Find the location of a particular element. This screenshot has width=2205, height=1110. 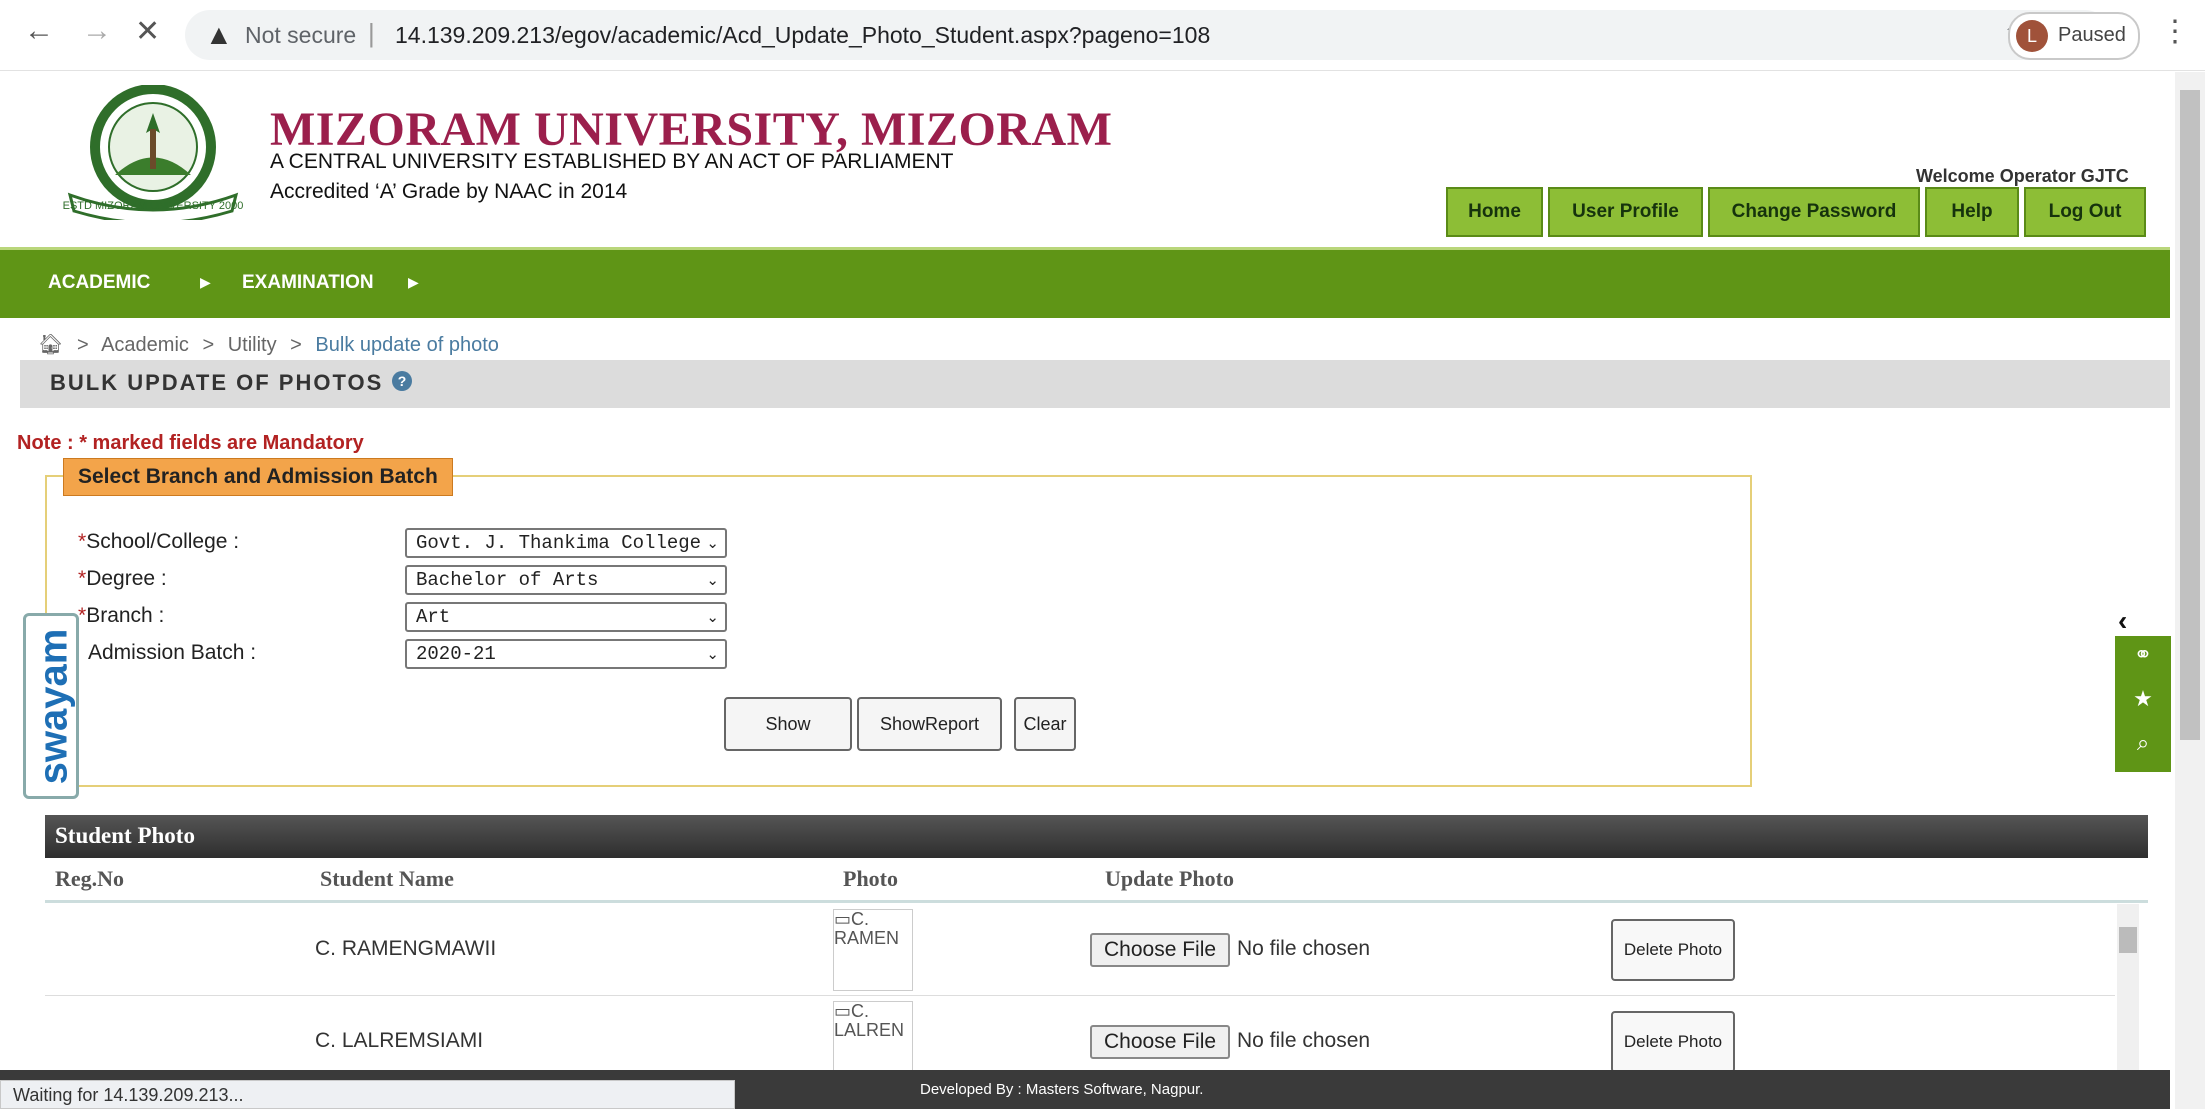

breadcrumb-academic: Academic is located at coordinates (145, 345).